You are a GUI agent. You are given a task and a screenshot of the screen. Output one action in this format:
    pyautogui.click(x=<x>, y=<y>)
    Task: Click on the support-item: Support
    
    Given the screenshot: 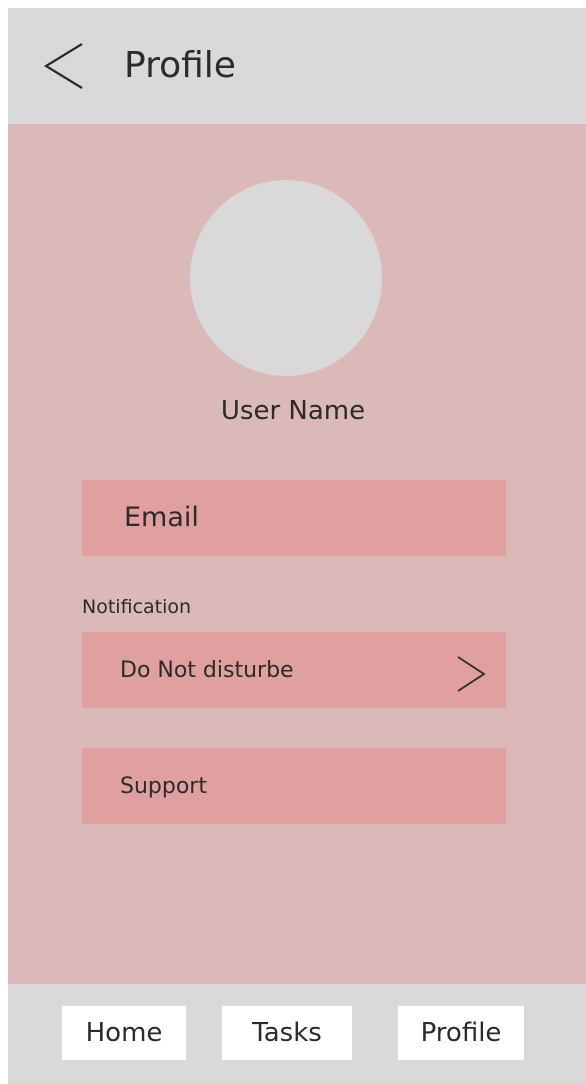 What is the action you would take?
    pyautogui.click(x=294, y=786)
    